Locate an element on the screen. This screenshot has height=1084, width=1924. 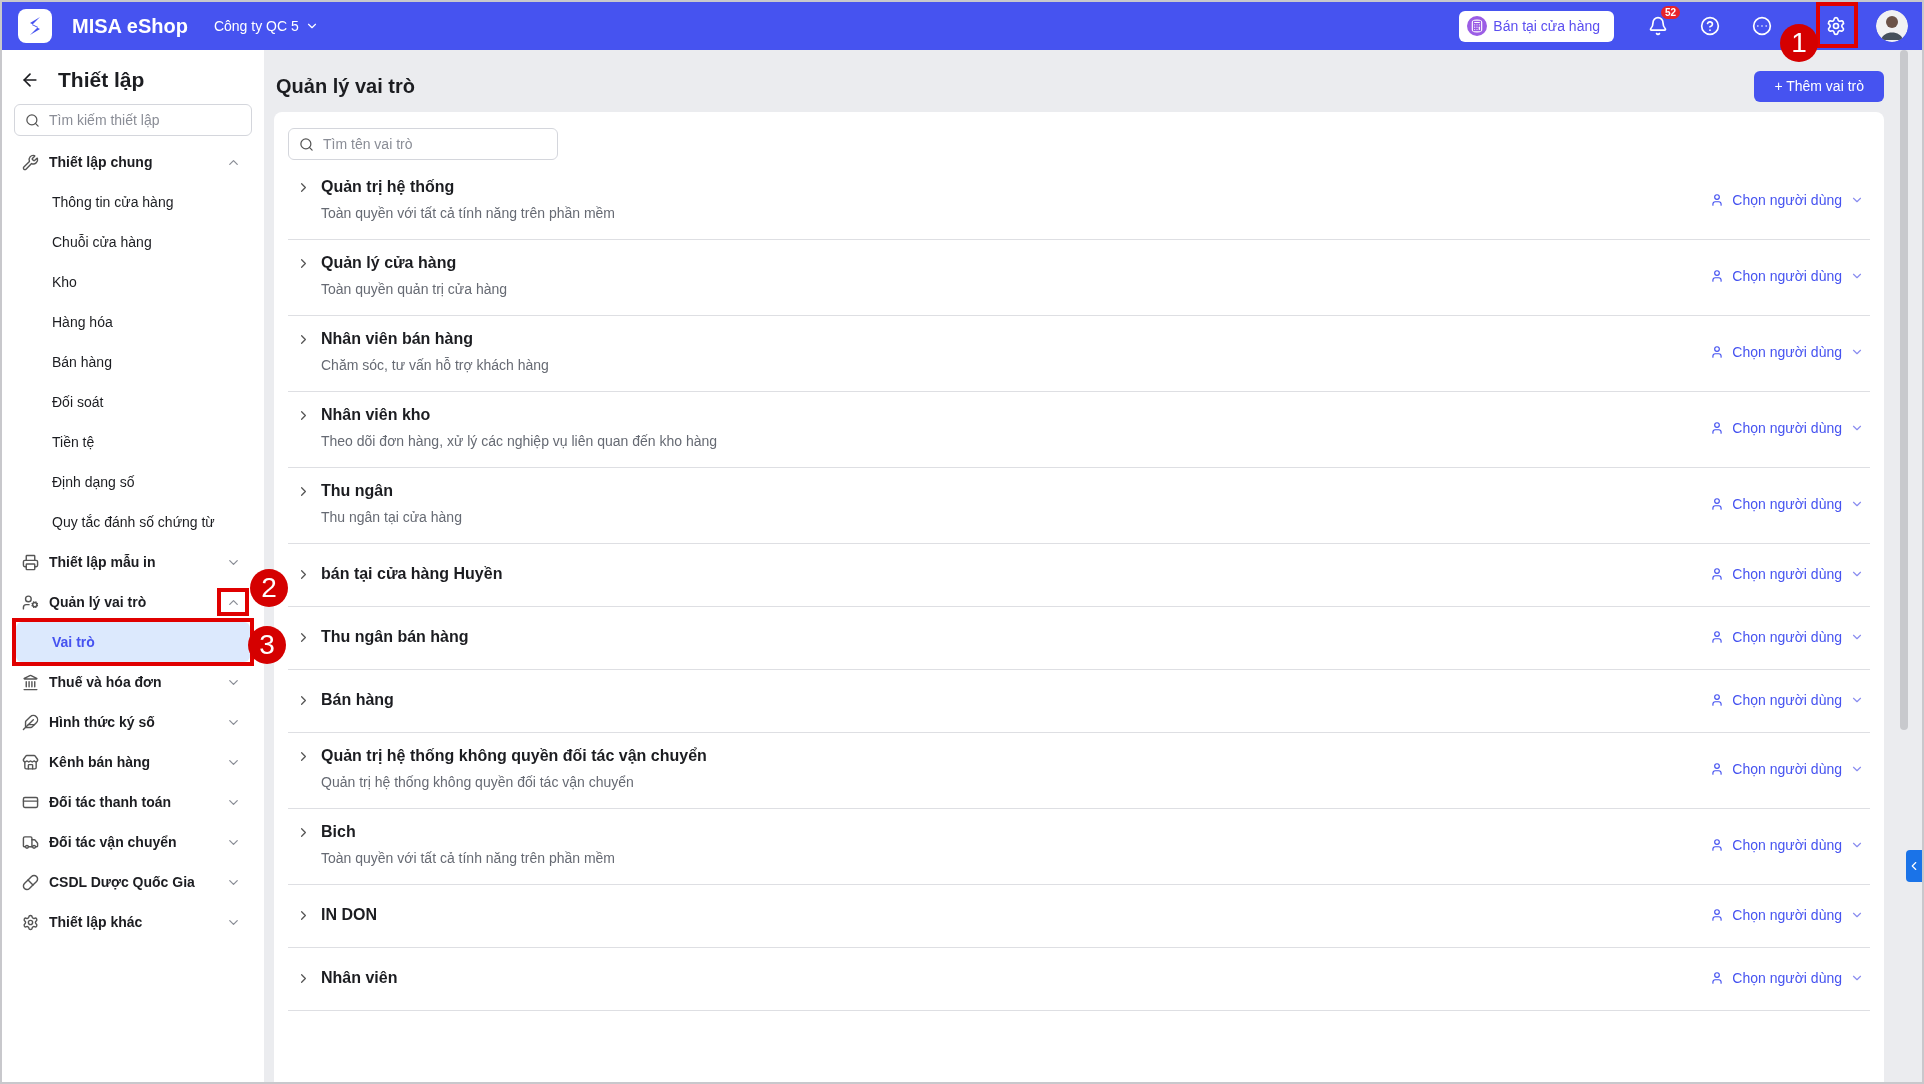
role-name: bán tại cửa hàng Huyền is located at coordinates (412, 574).